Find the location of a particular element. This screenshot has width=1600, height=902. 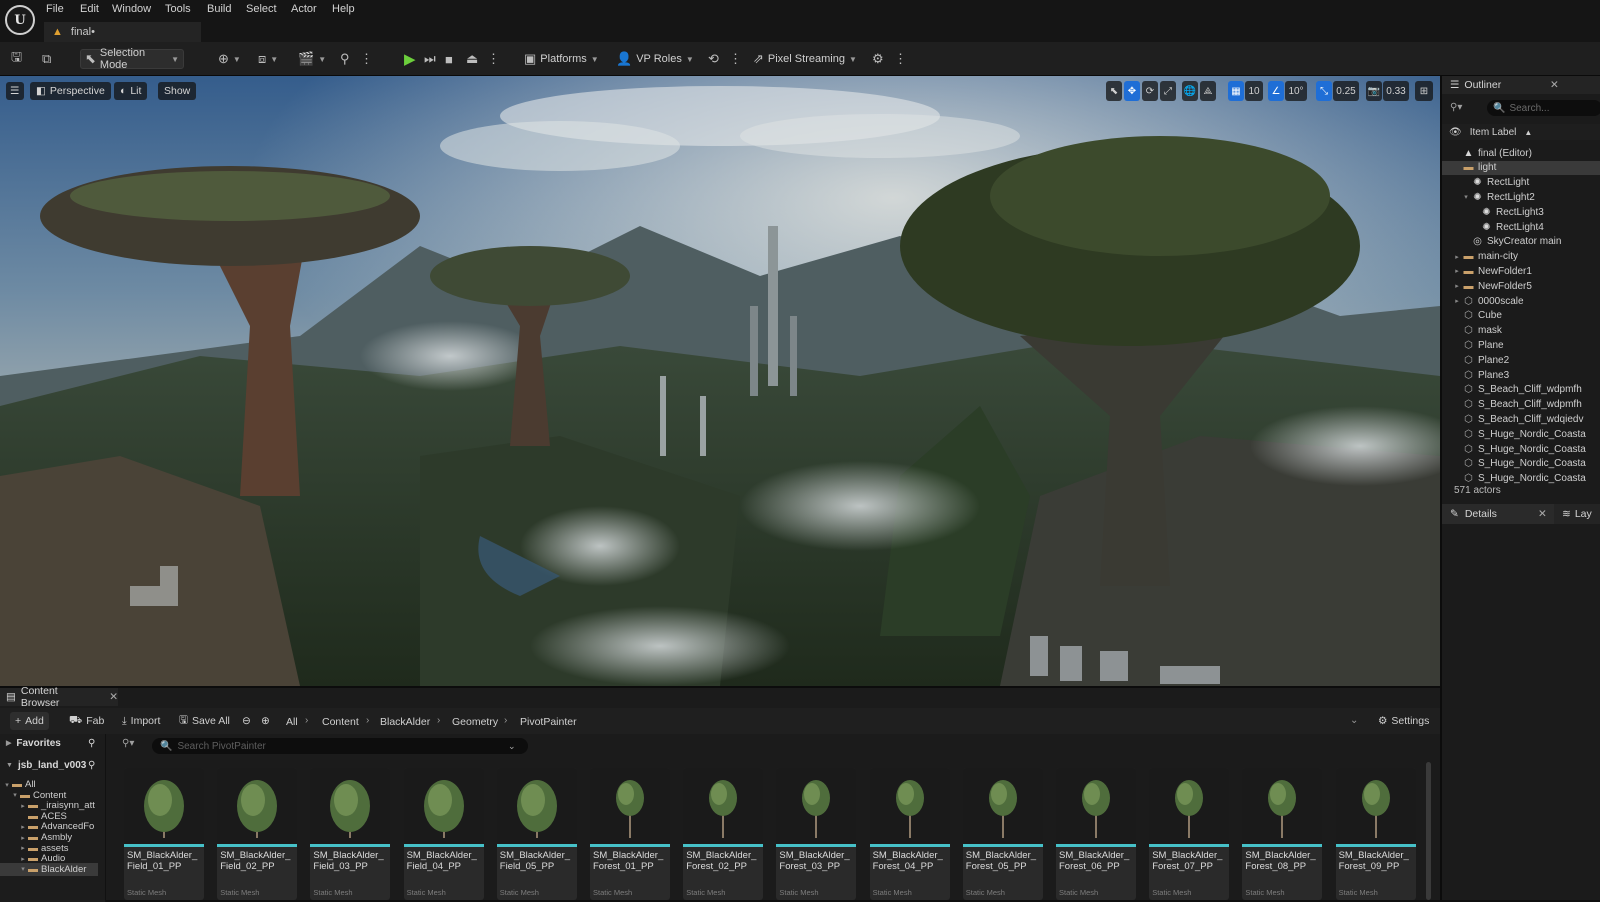

asset-tile: SM_BlackAlder_Forest_06_PP Static Mesh is located at coordinates (1096, 834).